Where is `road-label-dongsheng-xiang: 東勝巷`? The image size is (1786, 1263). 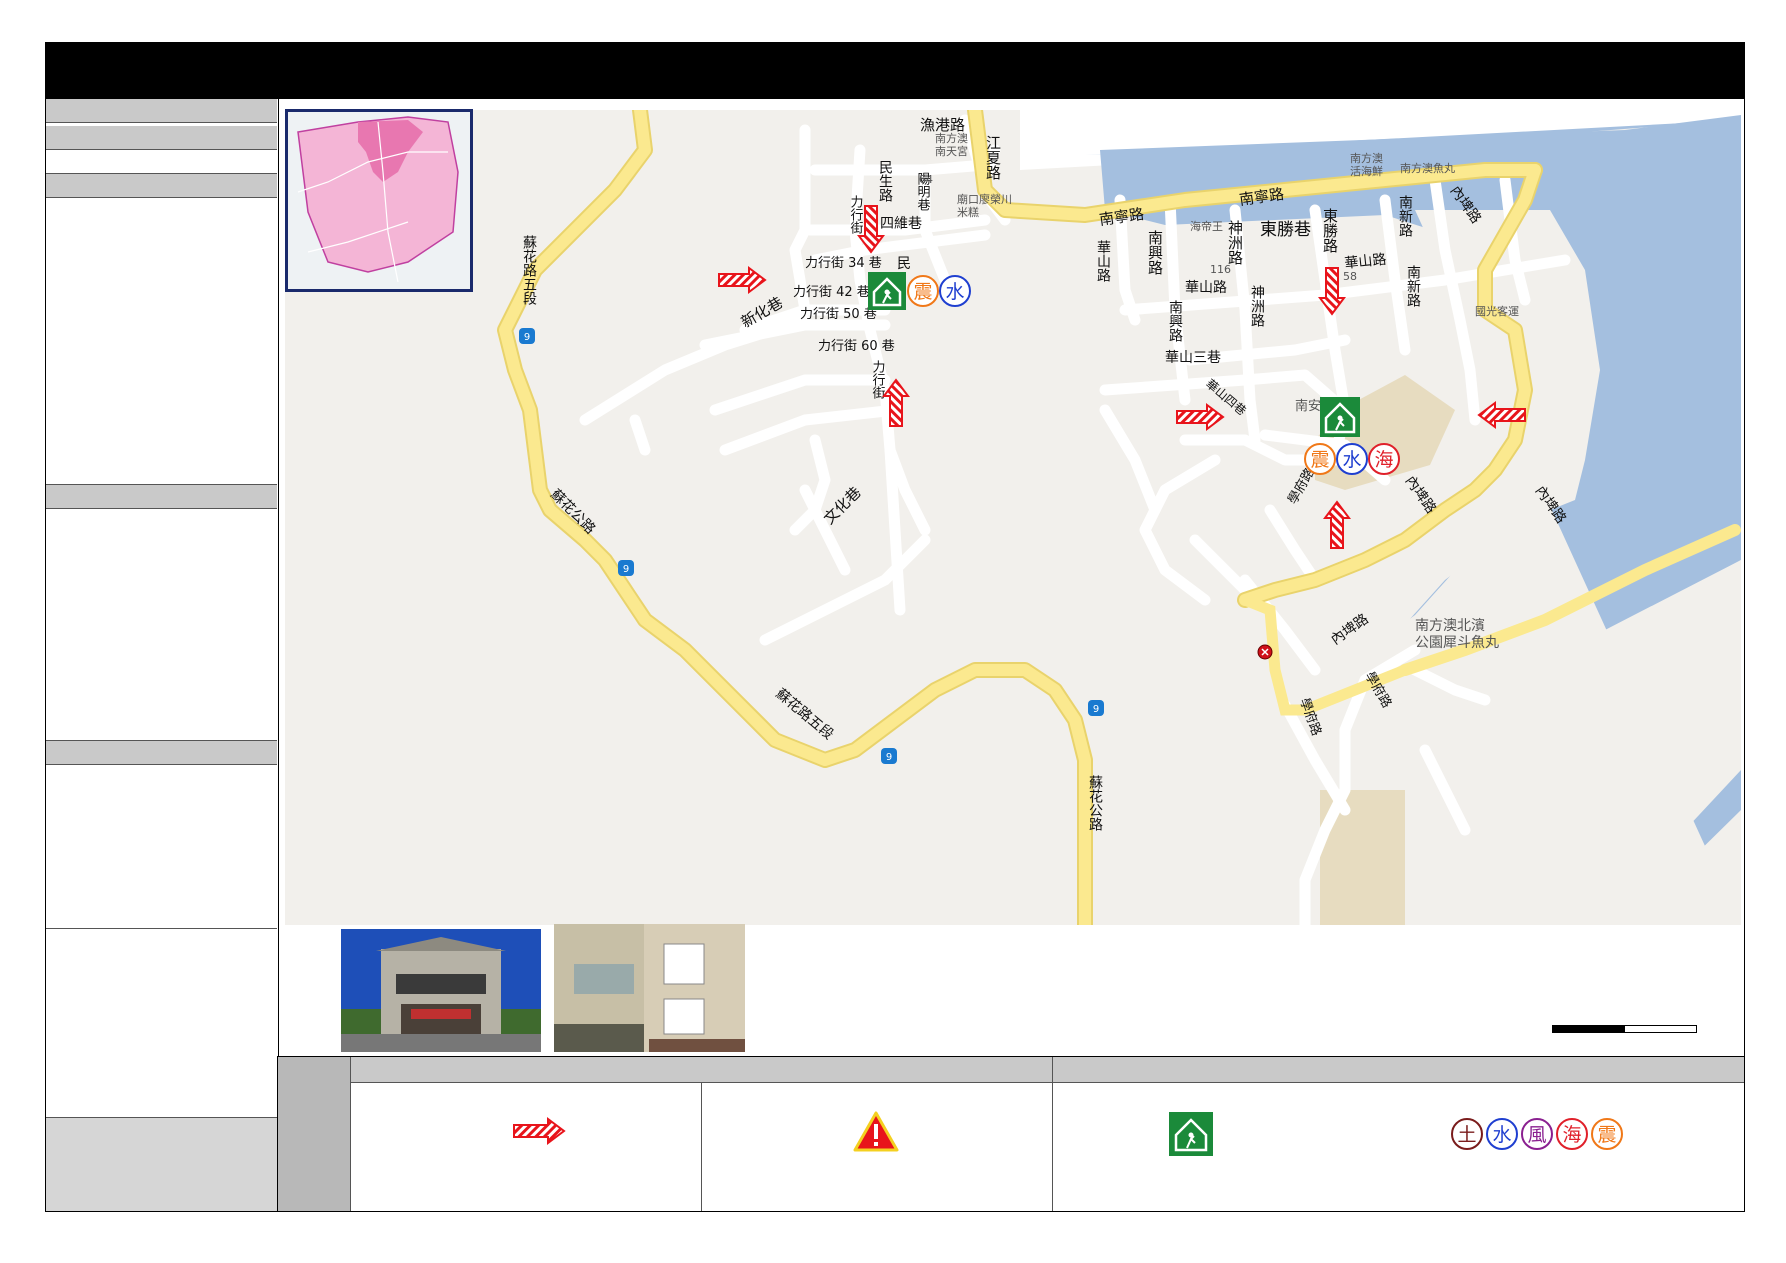
road-label-dongsheng-xiang: 東勝巷 is located at coordinates (1285, 230).